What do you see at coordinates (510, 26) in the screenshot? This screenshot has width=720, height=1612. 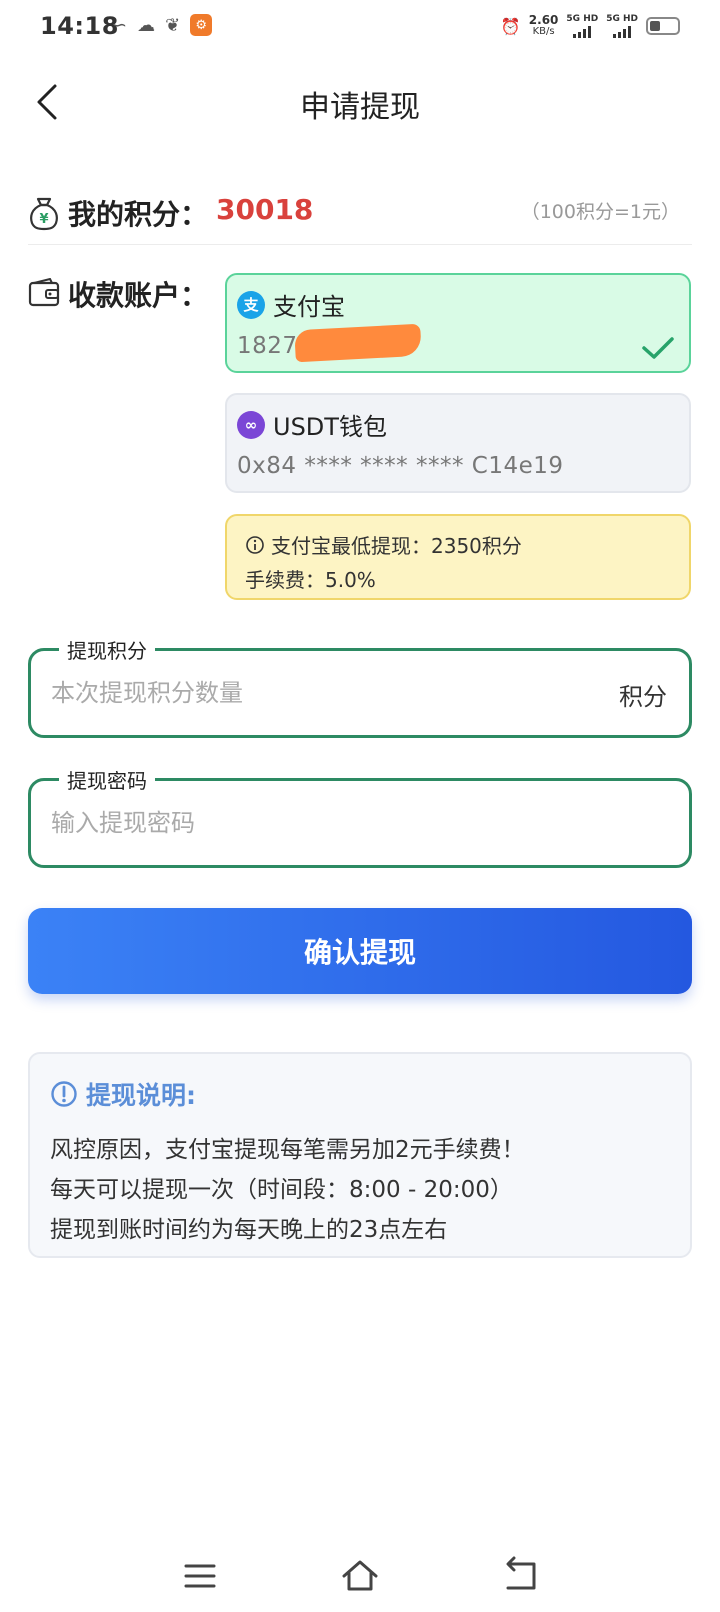 I see `alarm-icon: ⏰` at bounding box center [510, 26].